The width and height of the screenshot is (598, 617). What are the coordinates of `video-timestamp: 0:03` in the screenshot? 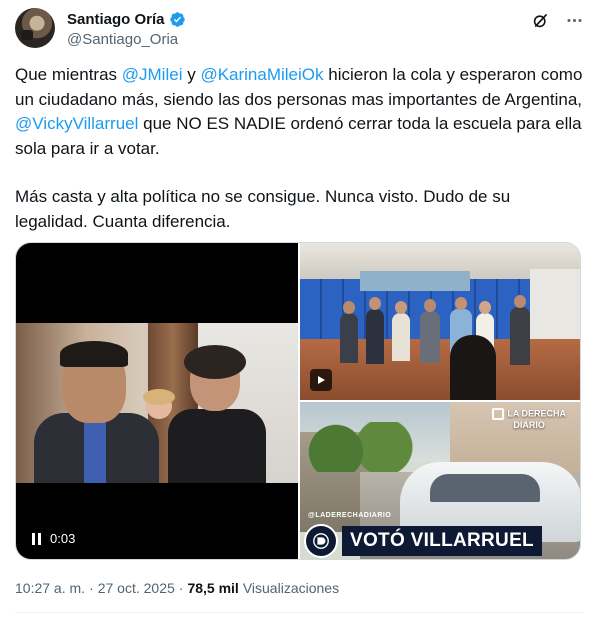 It's located at (63, 538).